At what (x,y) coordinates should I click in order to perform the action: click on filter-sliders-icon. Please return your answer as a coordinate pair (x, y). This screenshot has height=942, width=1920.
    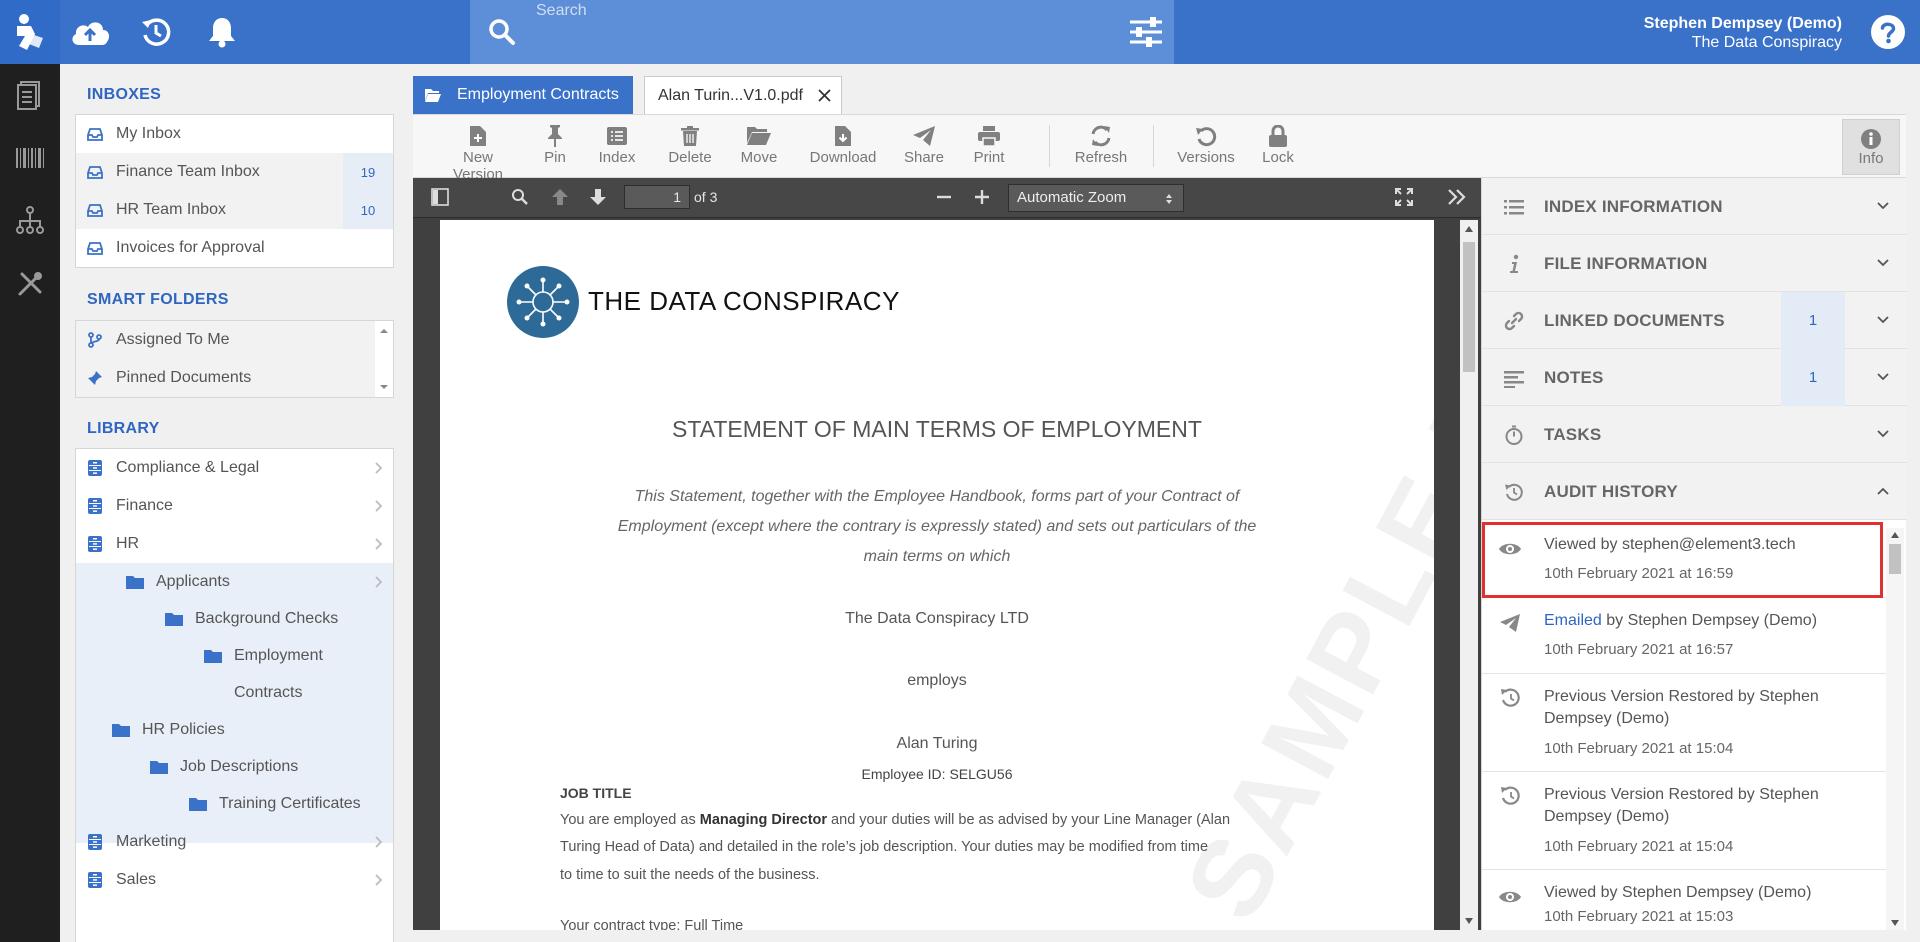
    Looking at the image, I should click on (1146, 32).